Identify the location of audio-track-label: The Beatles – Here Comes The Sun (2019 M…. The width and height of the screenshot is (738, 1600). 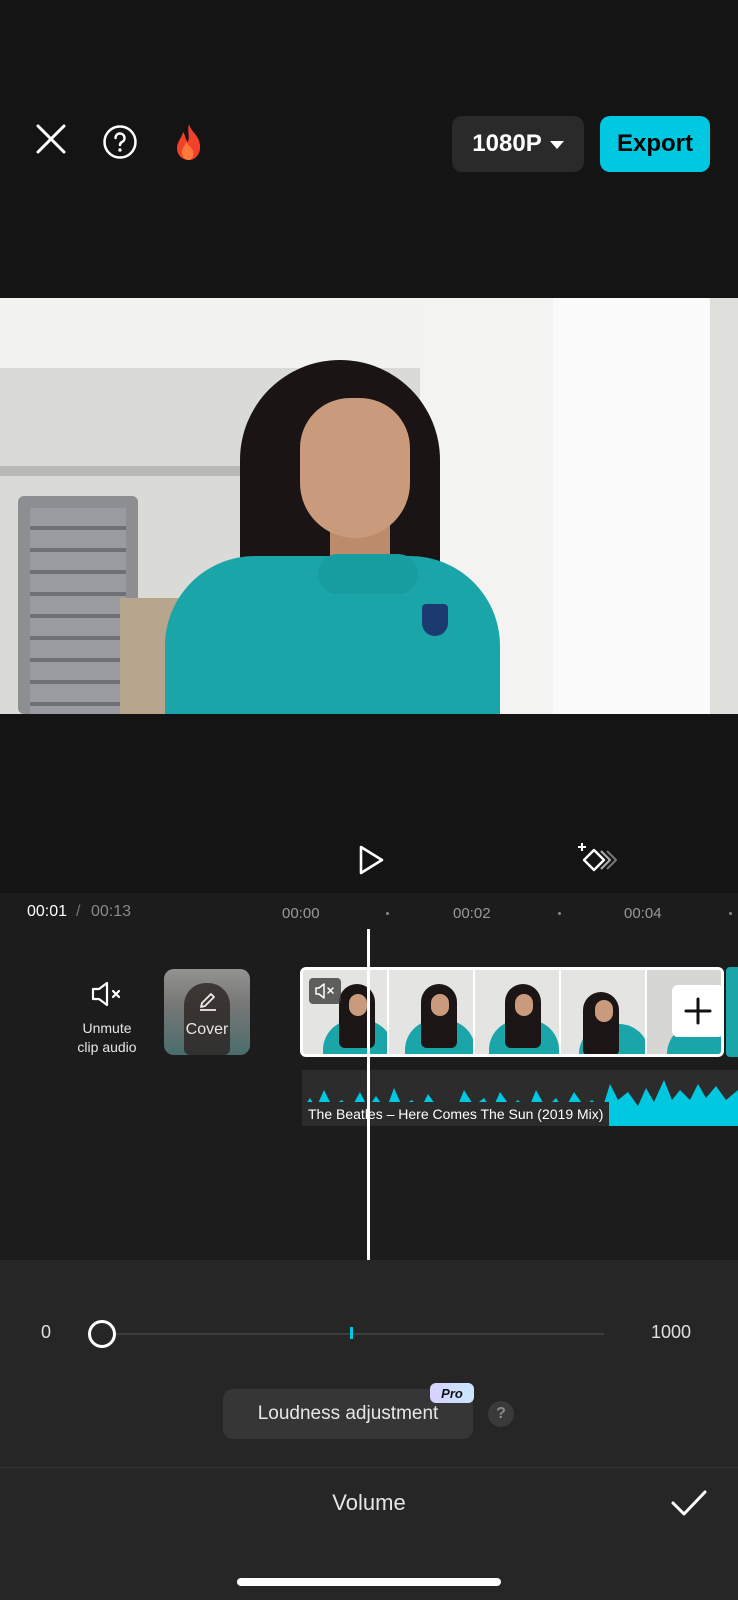
(456, 1114).